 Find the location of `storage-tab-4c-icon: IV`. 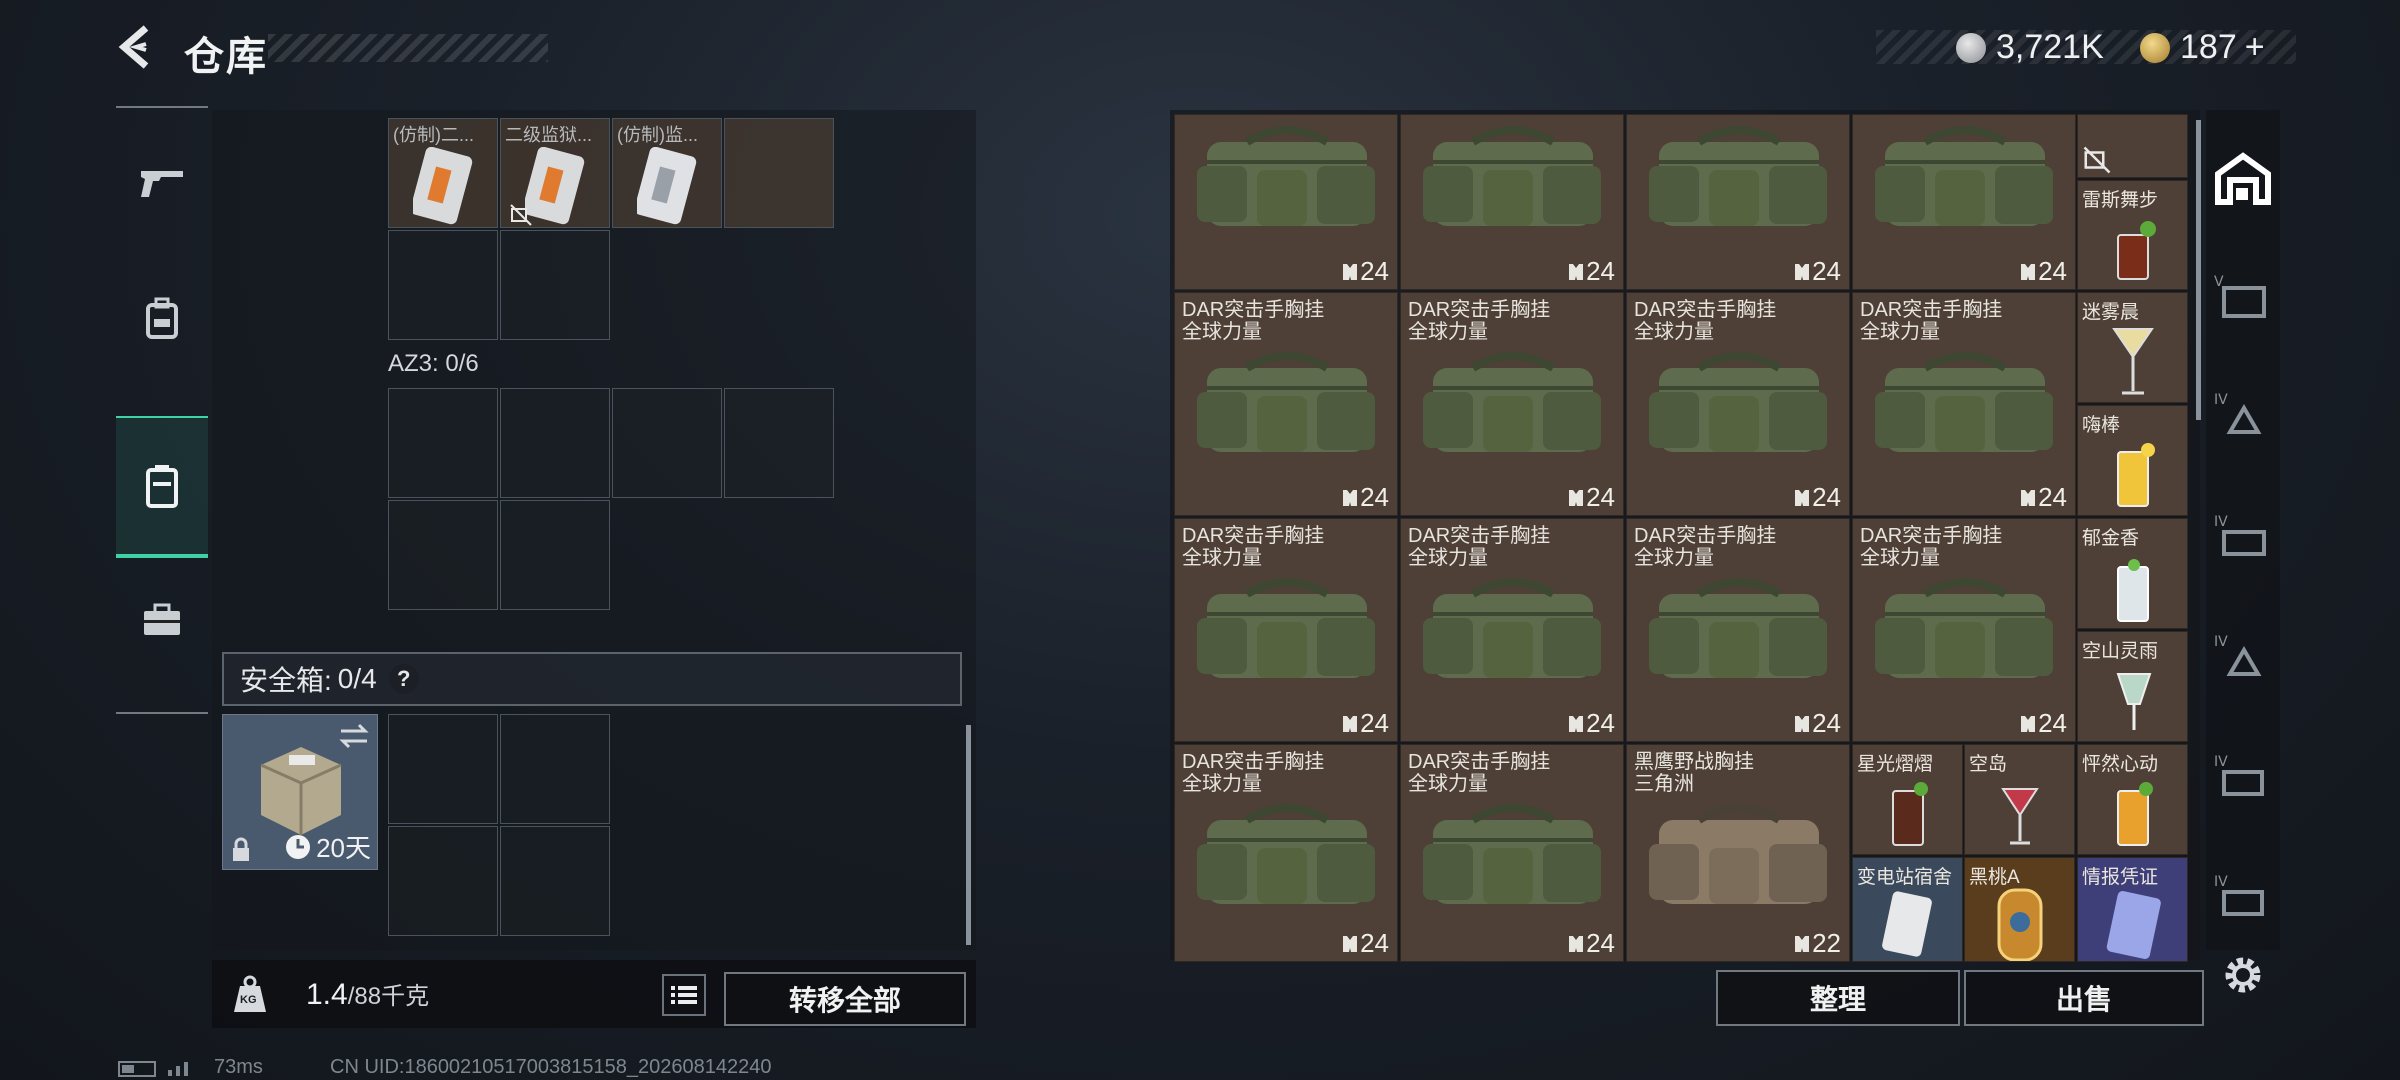

storage-tab-4c-icon: IV is located at coordinates (2243, 659).